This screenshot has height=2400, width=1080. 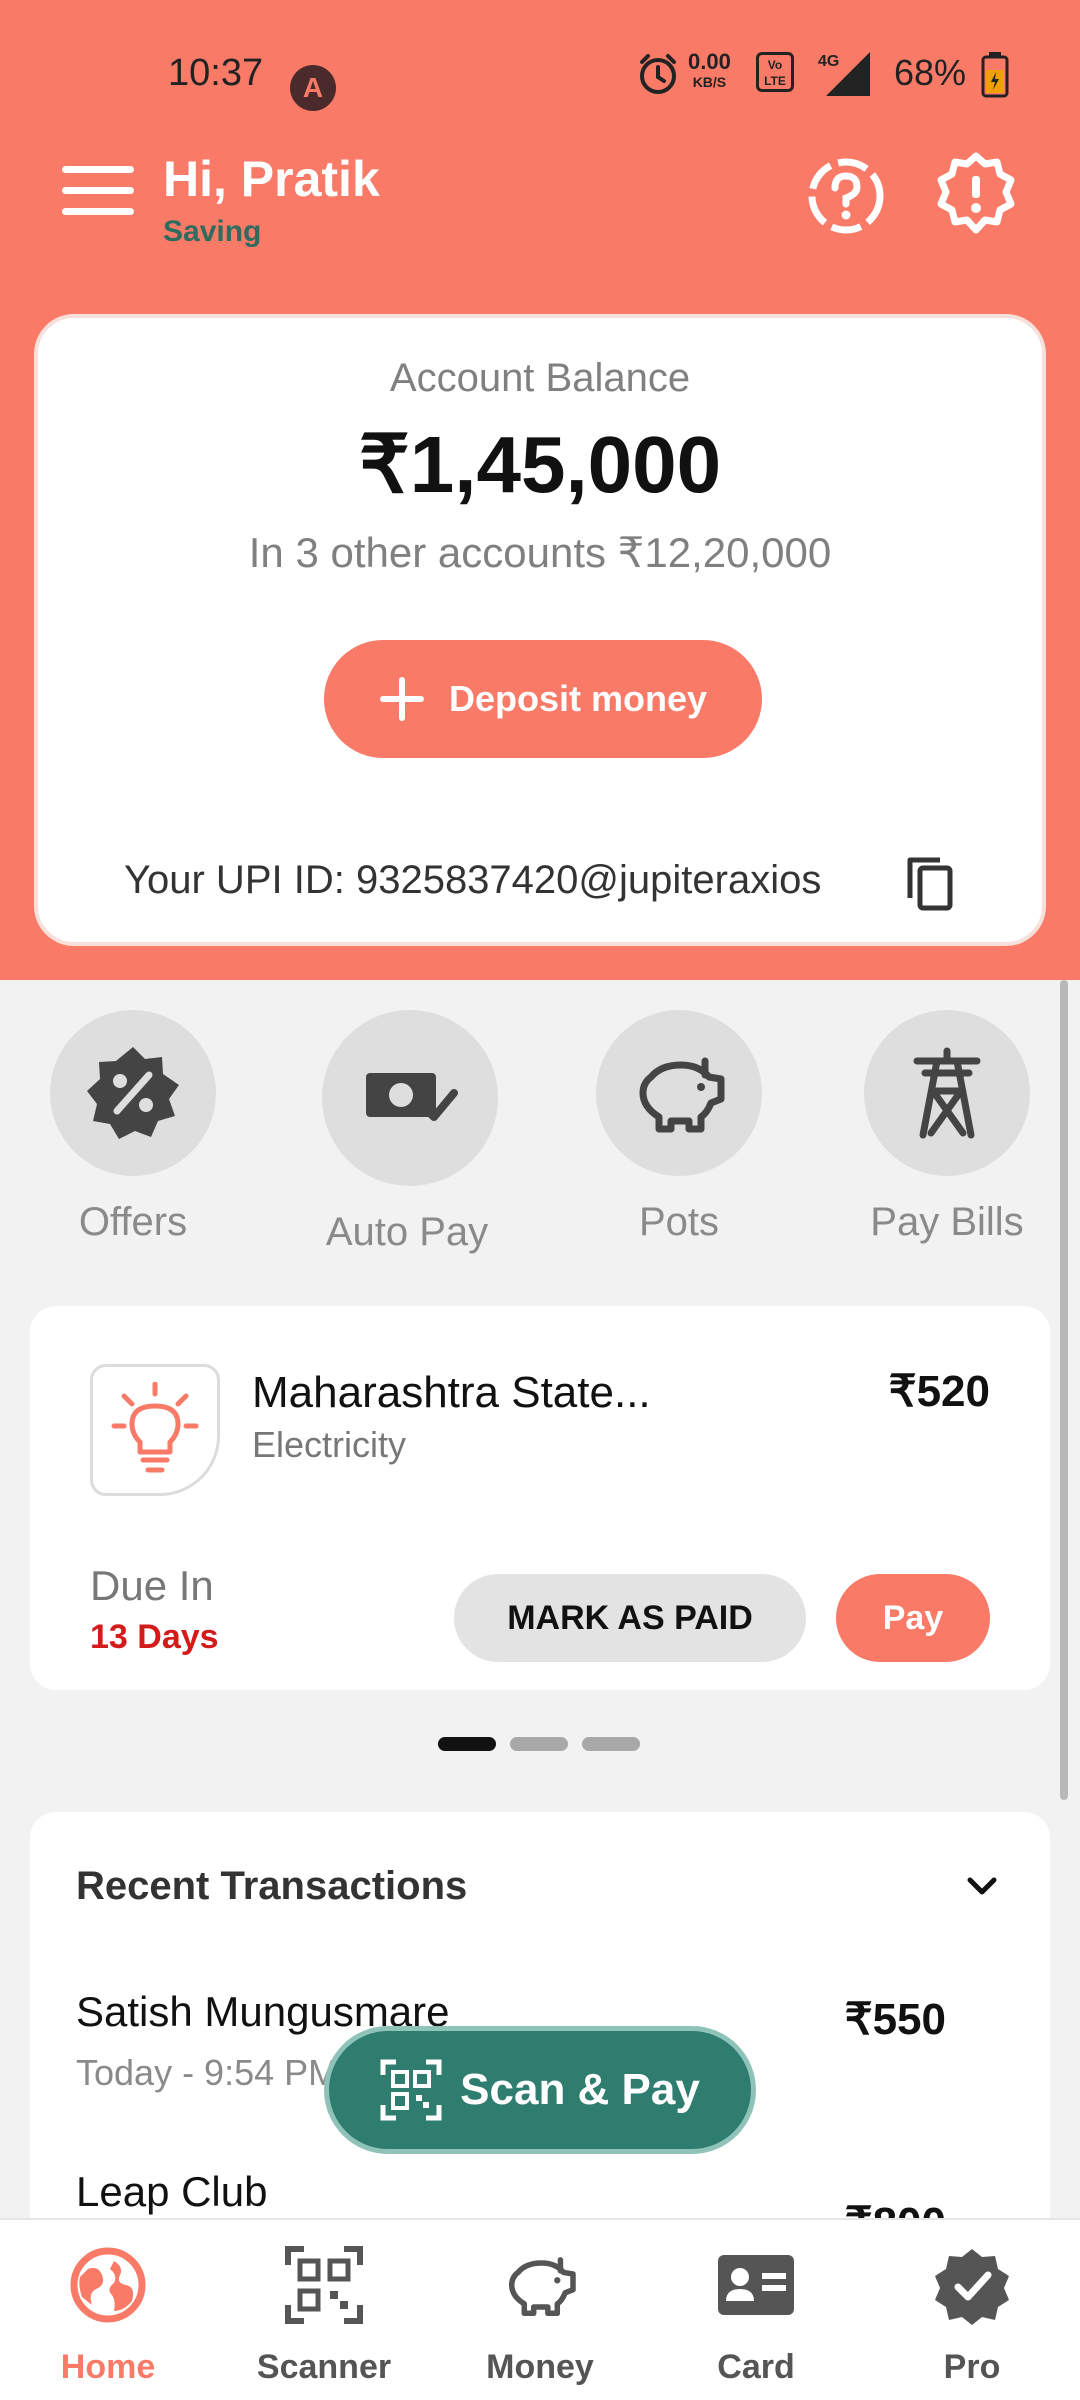 I want to click on scrollbar, so click(x=1064, y=1390).